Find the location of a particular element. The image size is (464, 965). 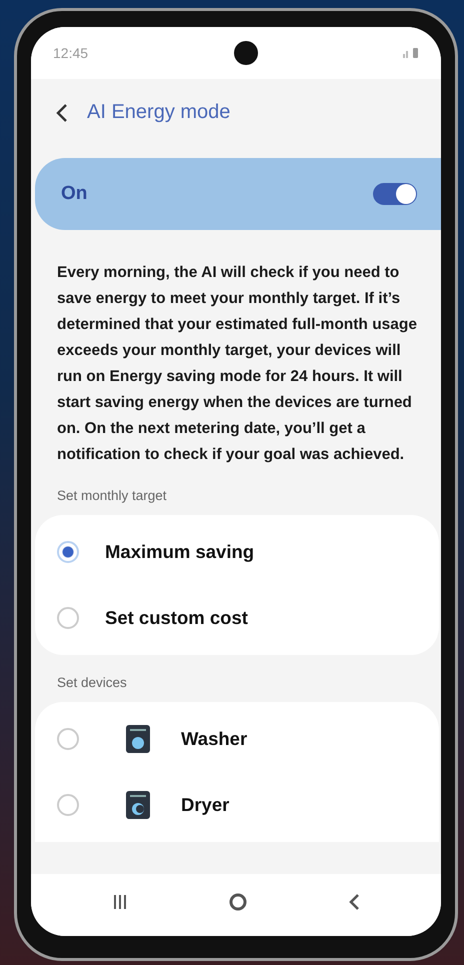

dryer-icon is located at coordinates (138, 805).